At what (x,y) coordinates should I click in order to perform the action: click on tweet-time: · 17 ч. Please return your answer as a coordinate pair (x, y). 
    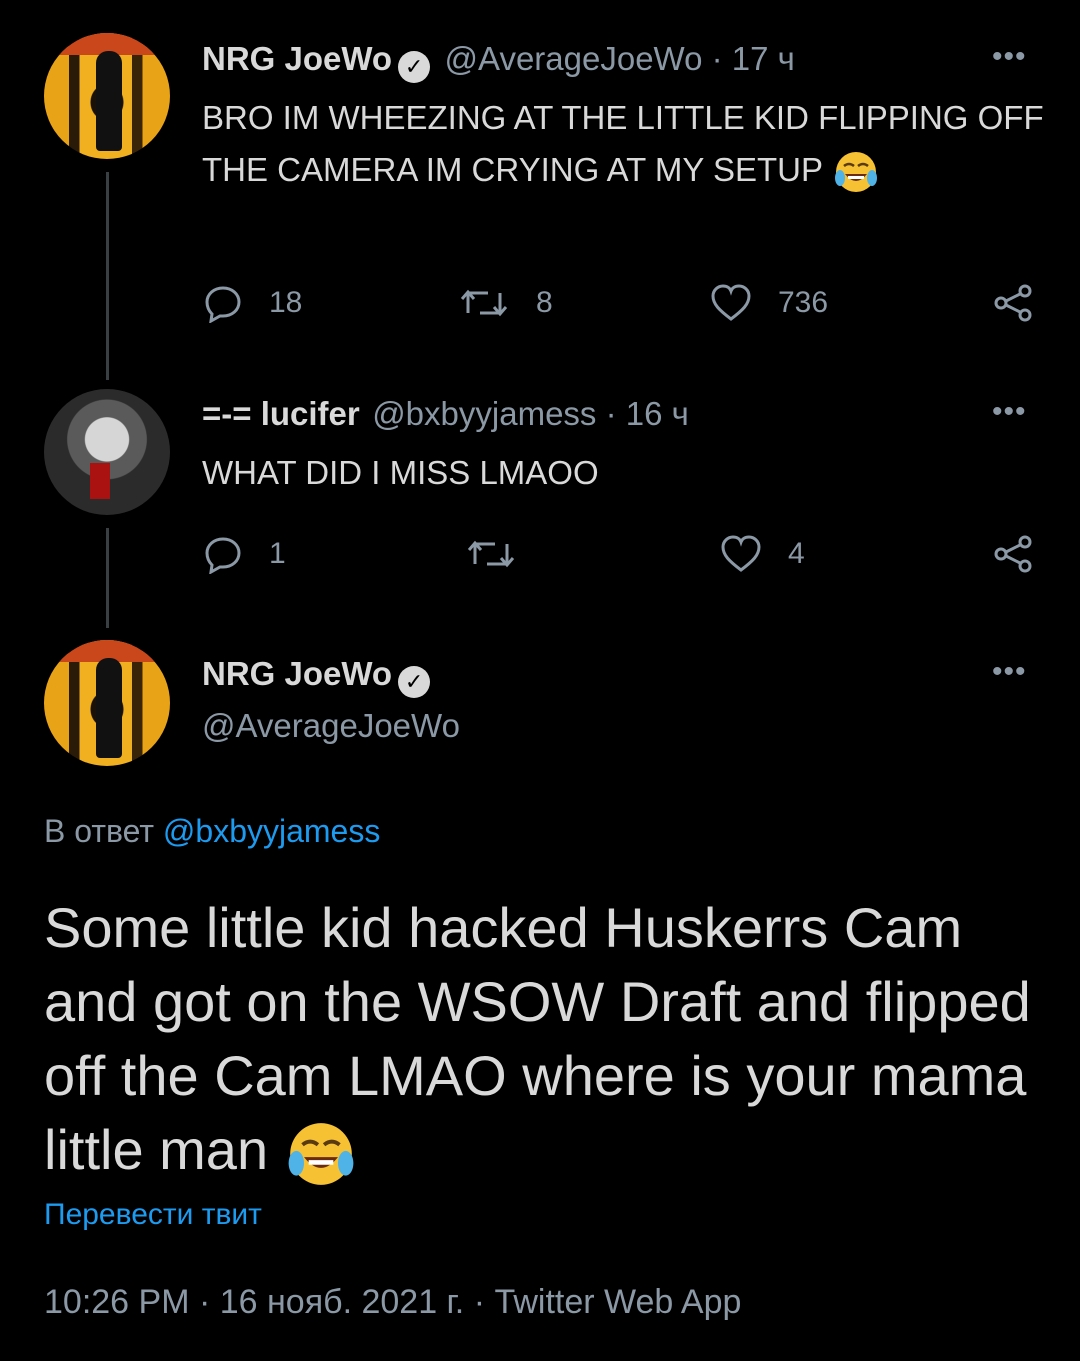
    Looking at the image, I should click on (748, 58).